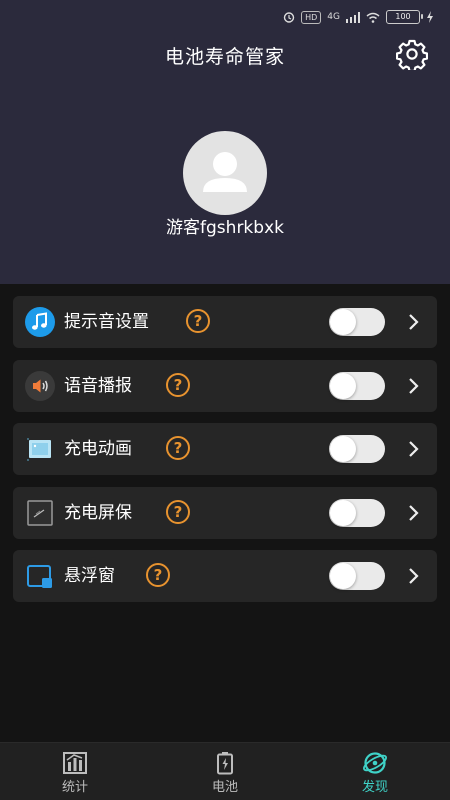 This screenshot has width=450, height=800. Describe the element at coordinates (74, 787) in the screenshot. I see `tab-label: 统计` at that location.